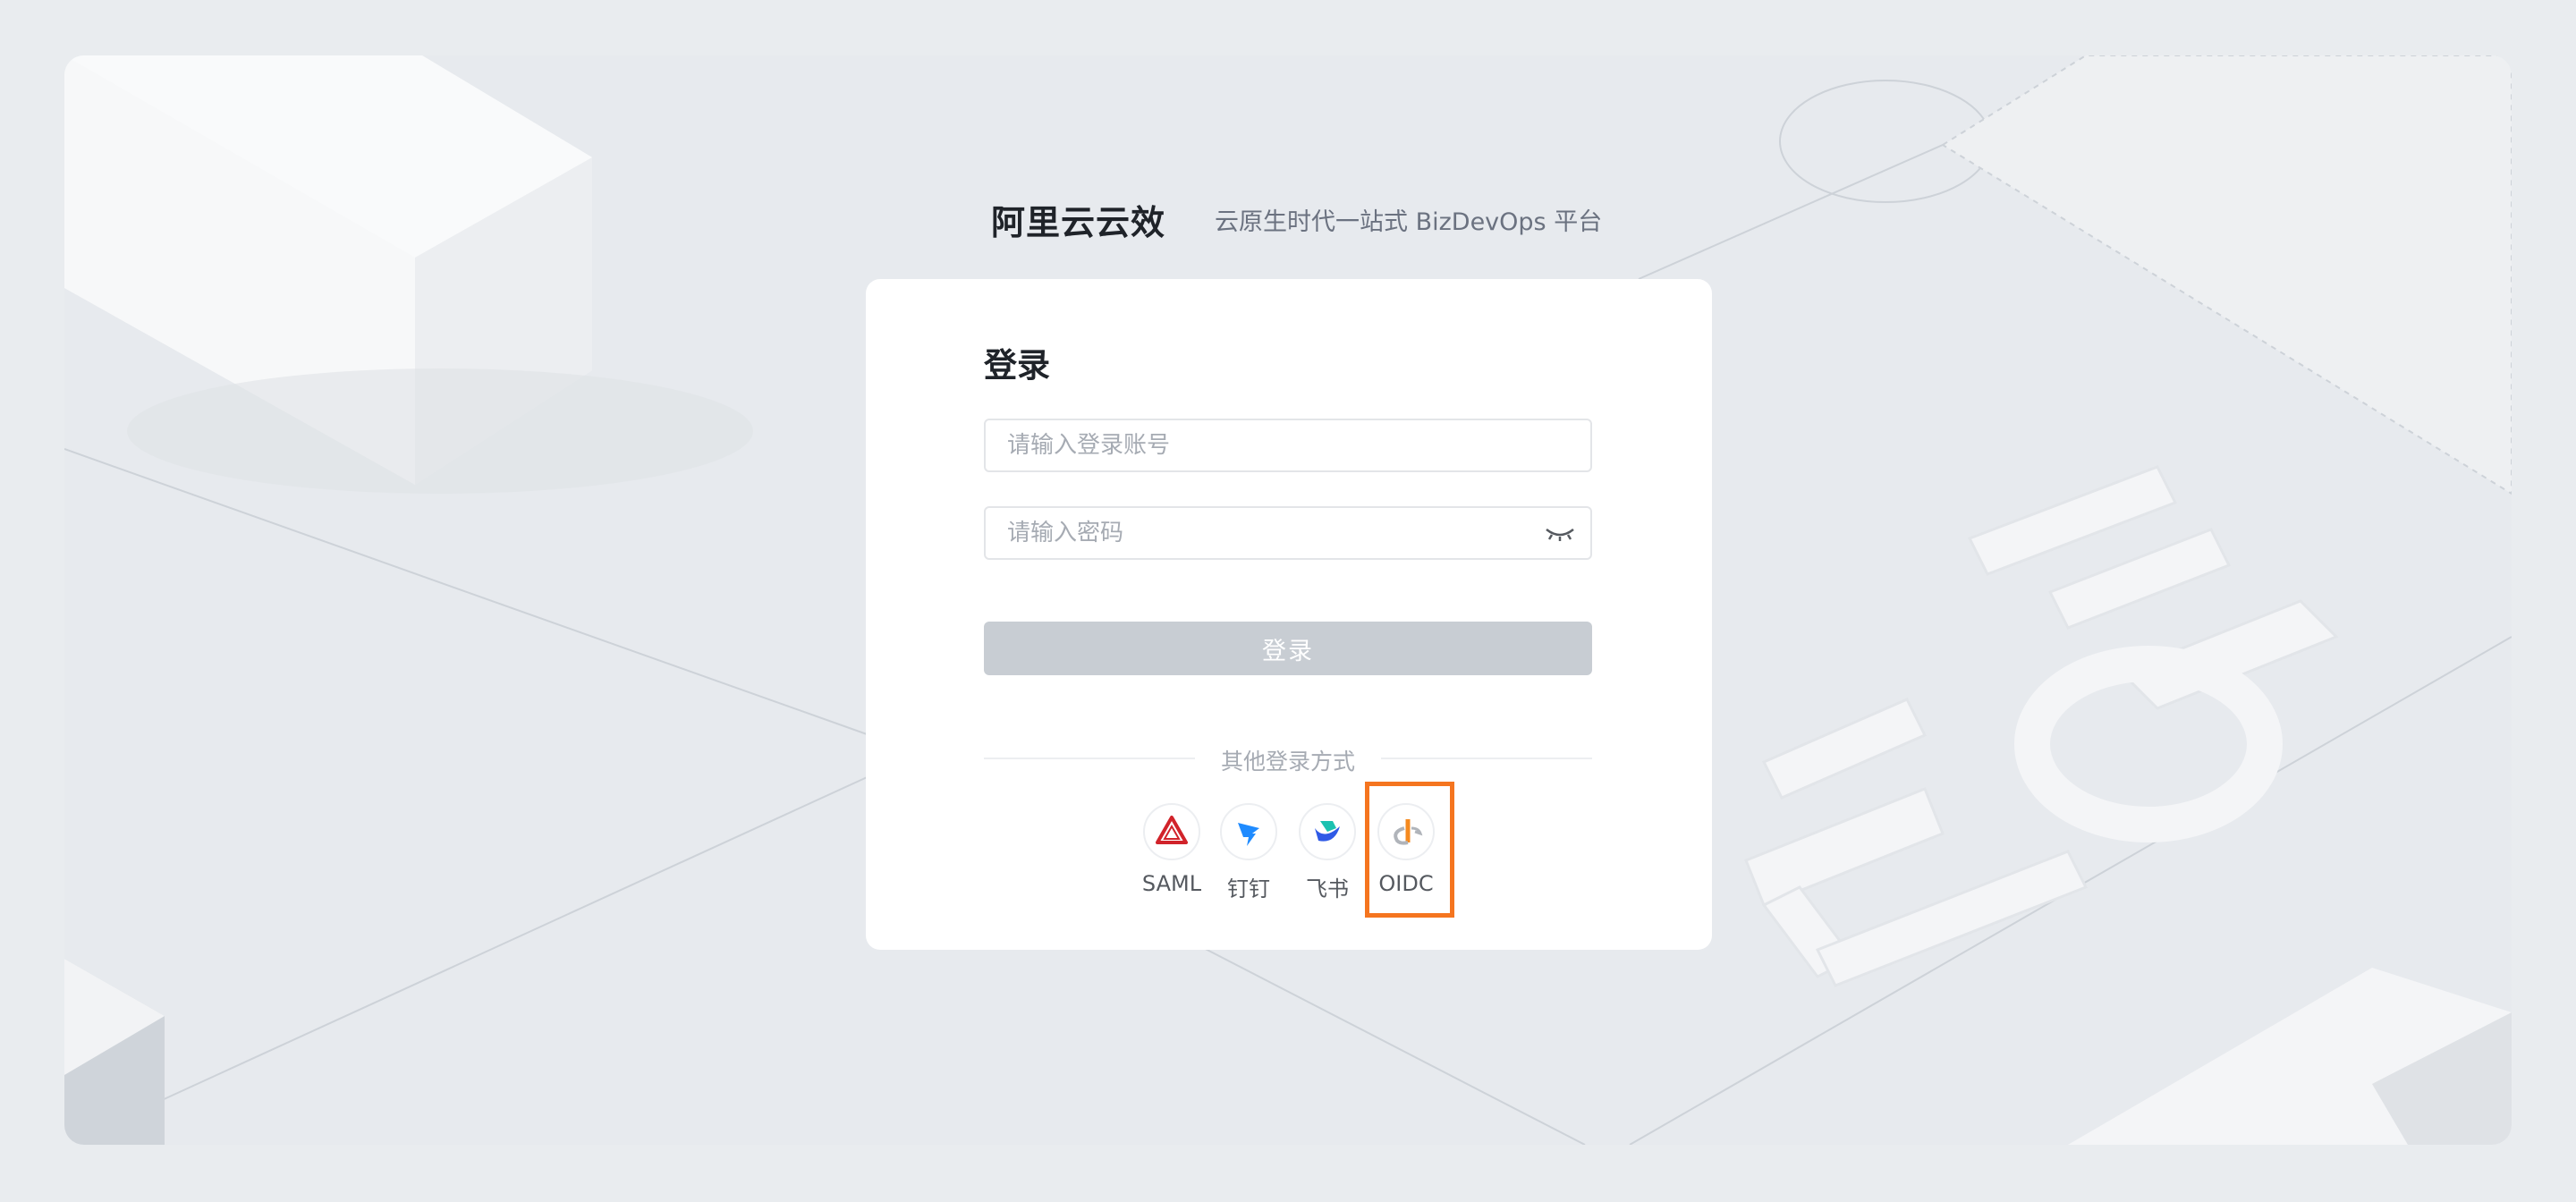  Describe the element at coordinates (1248, 889) in the screenshot. I see `dingtalk-label: 钉钉` at that location.